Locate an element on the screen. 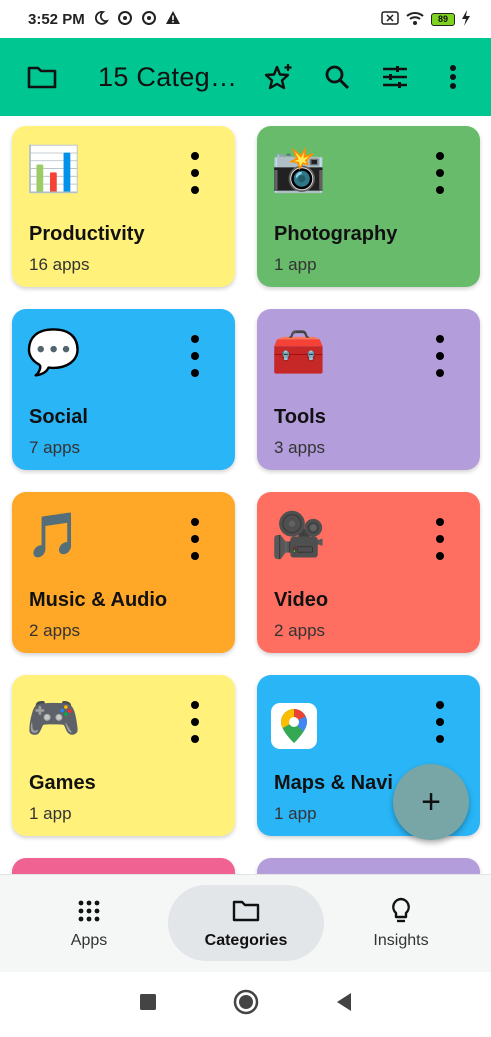 This screenshot has width=491, height=1037. apps-grid-icon is located at coordinates (89, 911).